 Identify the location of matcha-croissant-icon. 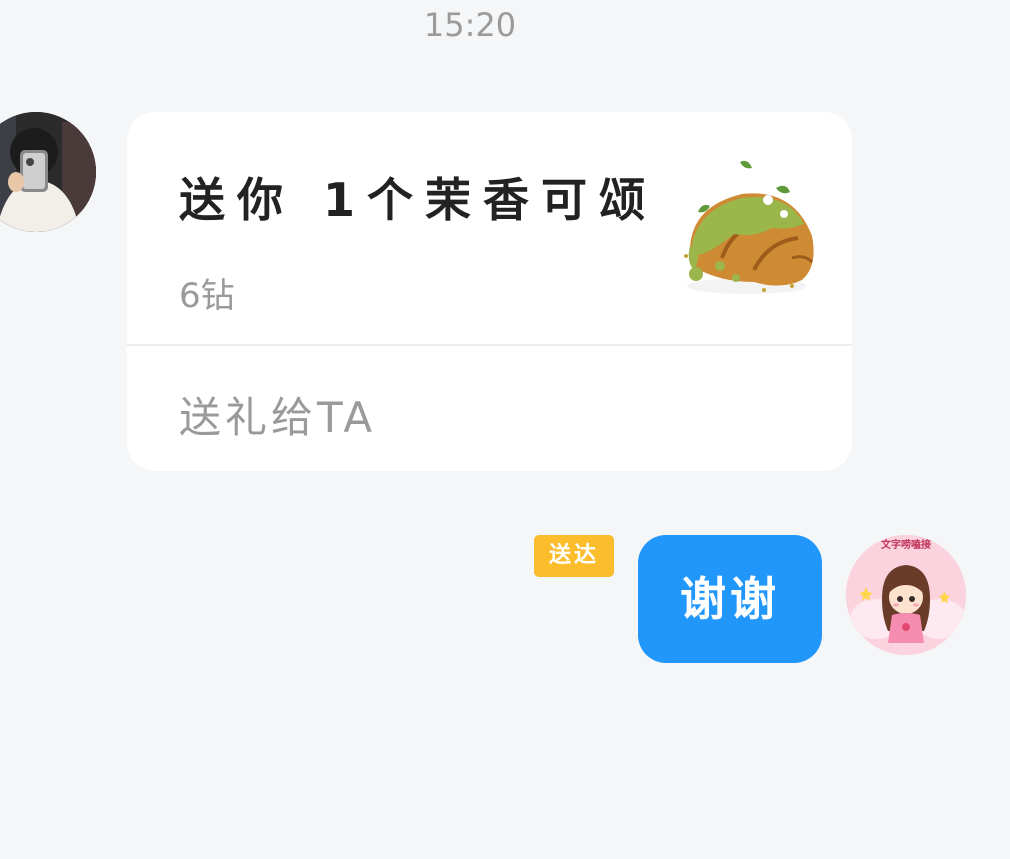
(747, 230).